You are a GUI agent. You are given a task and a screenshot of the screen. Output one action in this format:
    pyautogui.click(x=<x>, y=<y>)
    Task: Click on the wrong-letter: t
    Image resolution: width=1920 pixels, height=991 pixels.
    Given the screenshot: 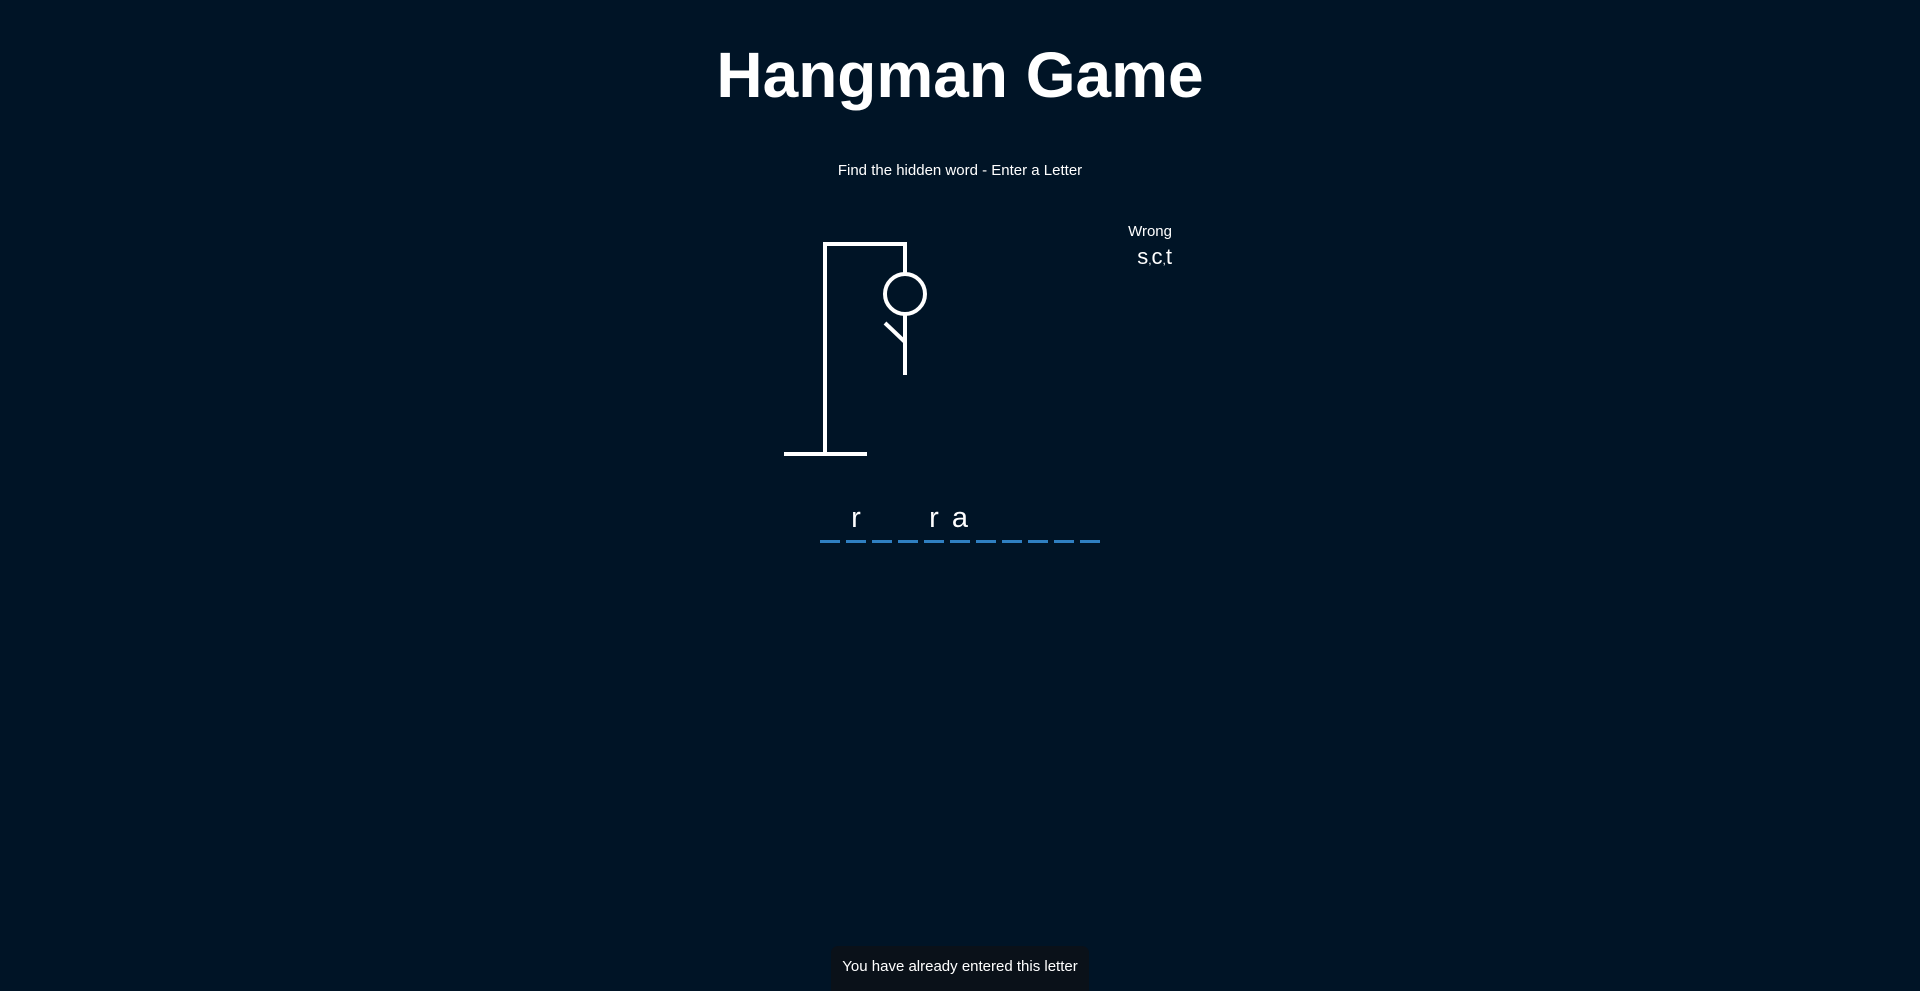 What is the action you would take?
    pyautogui.click(x=1168, y=256)
    